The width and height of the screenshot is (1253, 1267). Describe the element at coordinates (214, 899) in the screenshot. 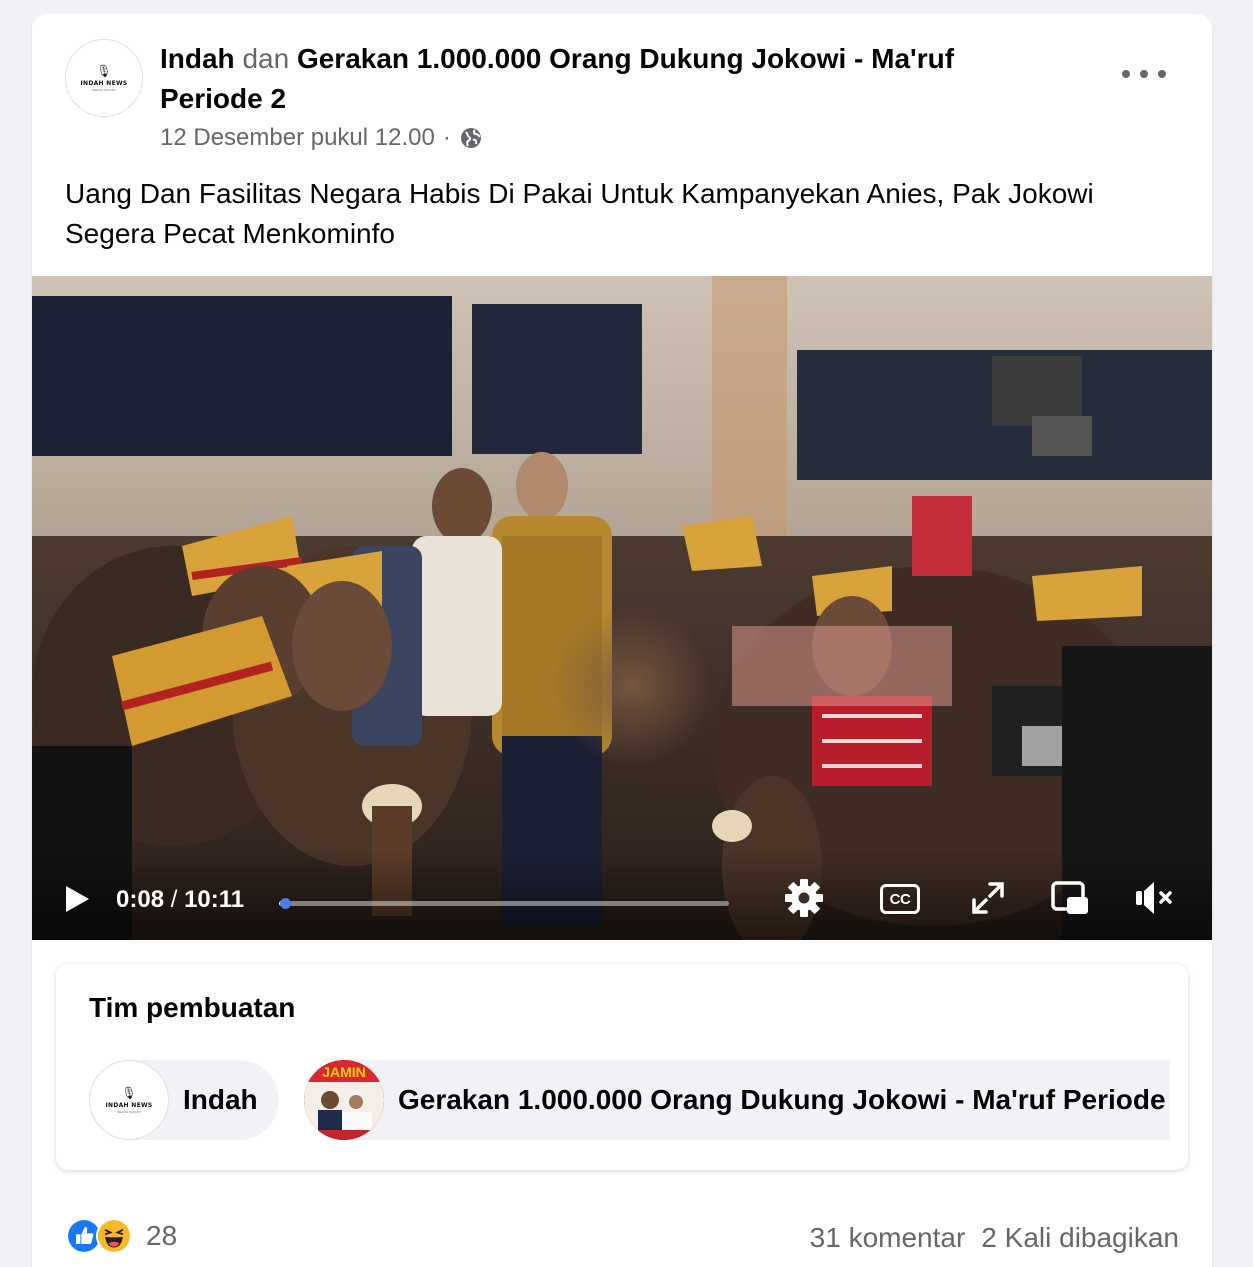

I see `duration: 10:11` at that location.